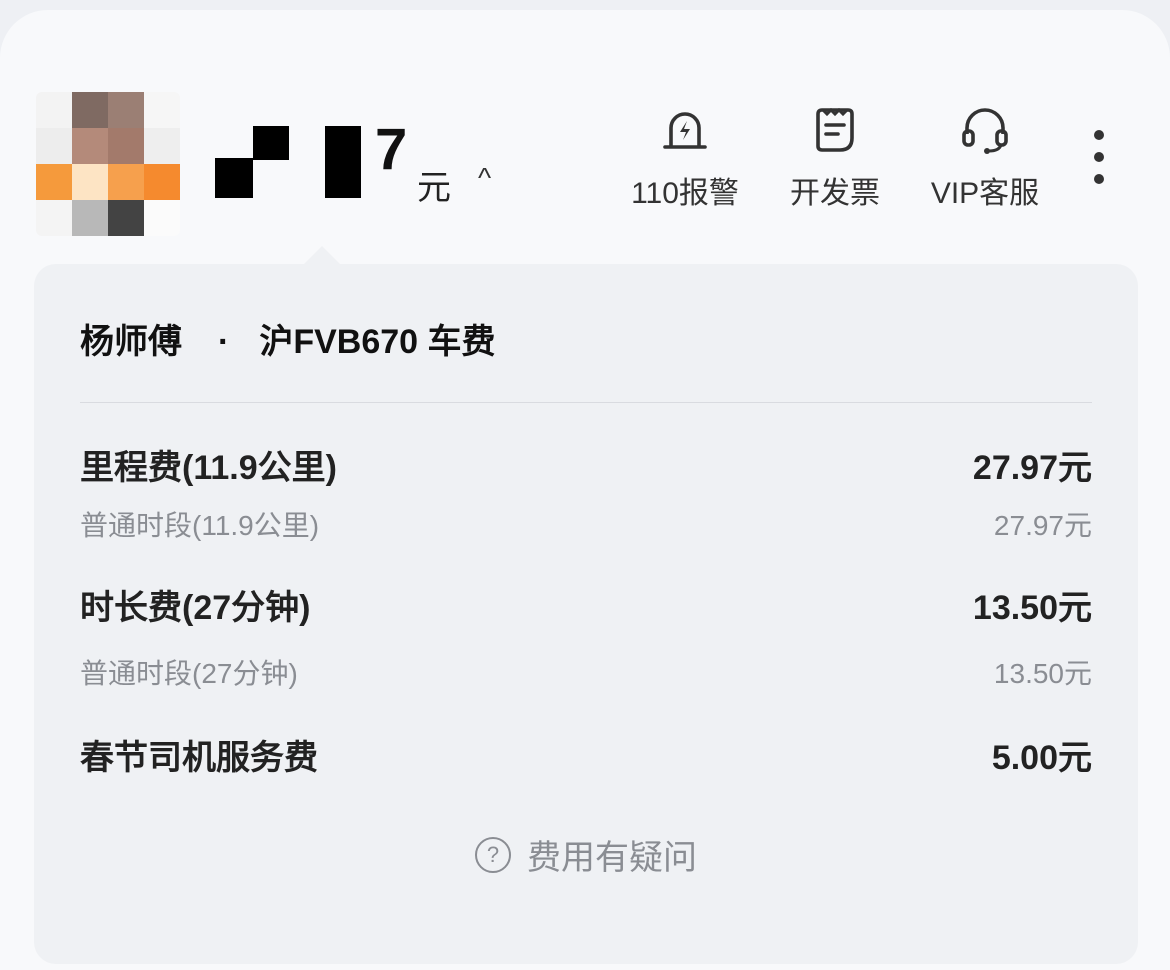 This screenshot has height=970, width=1170. What do you see at coordinates (685, 130) in the screenshot?
I see `alarm-icon` at bounding box center [685, 130].